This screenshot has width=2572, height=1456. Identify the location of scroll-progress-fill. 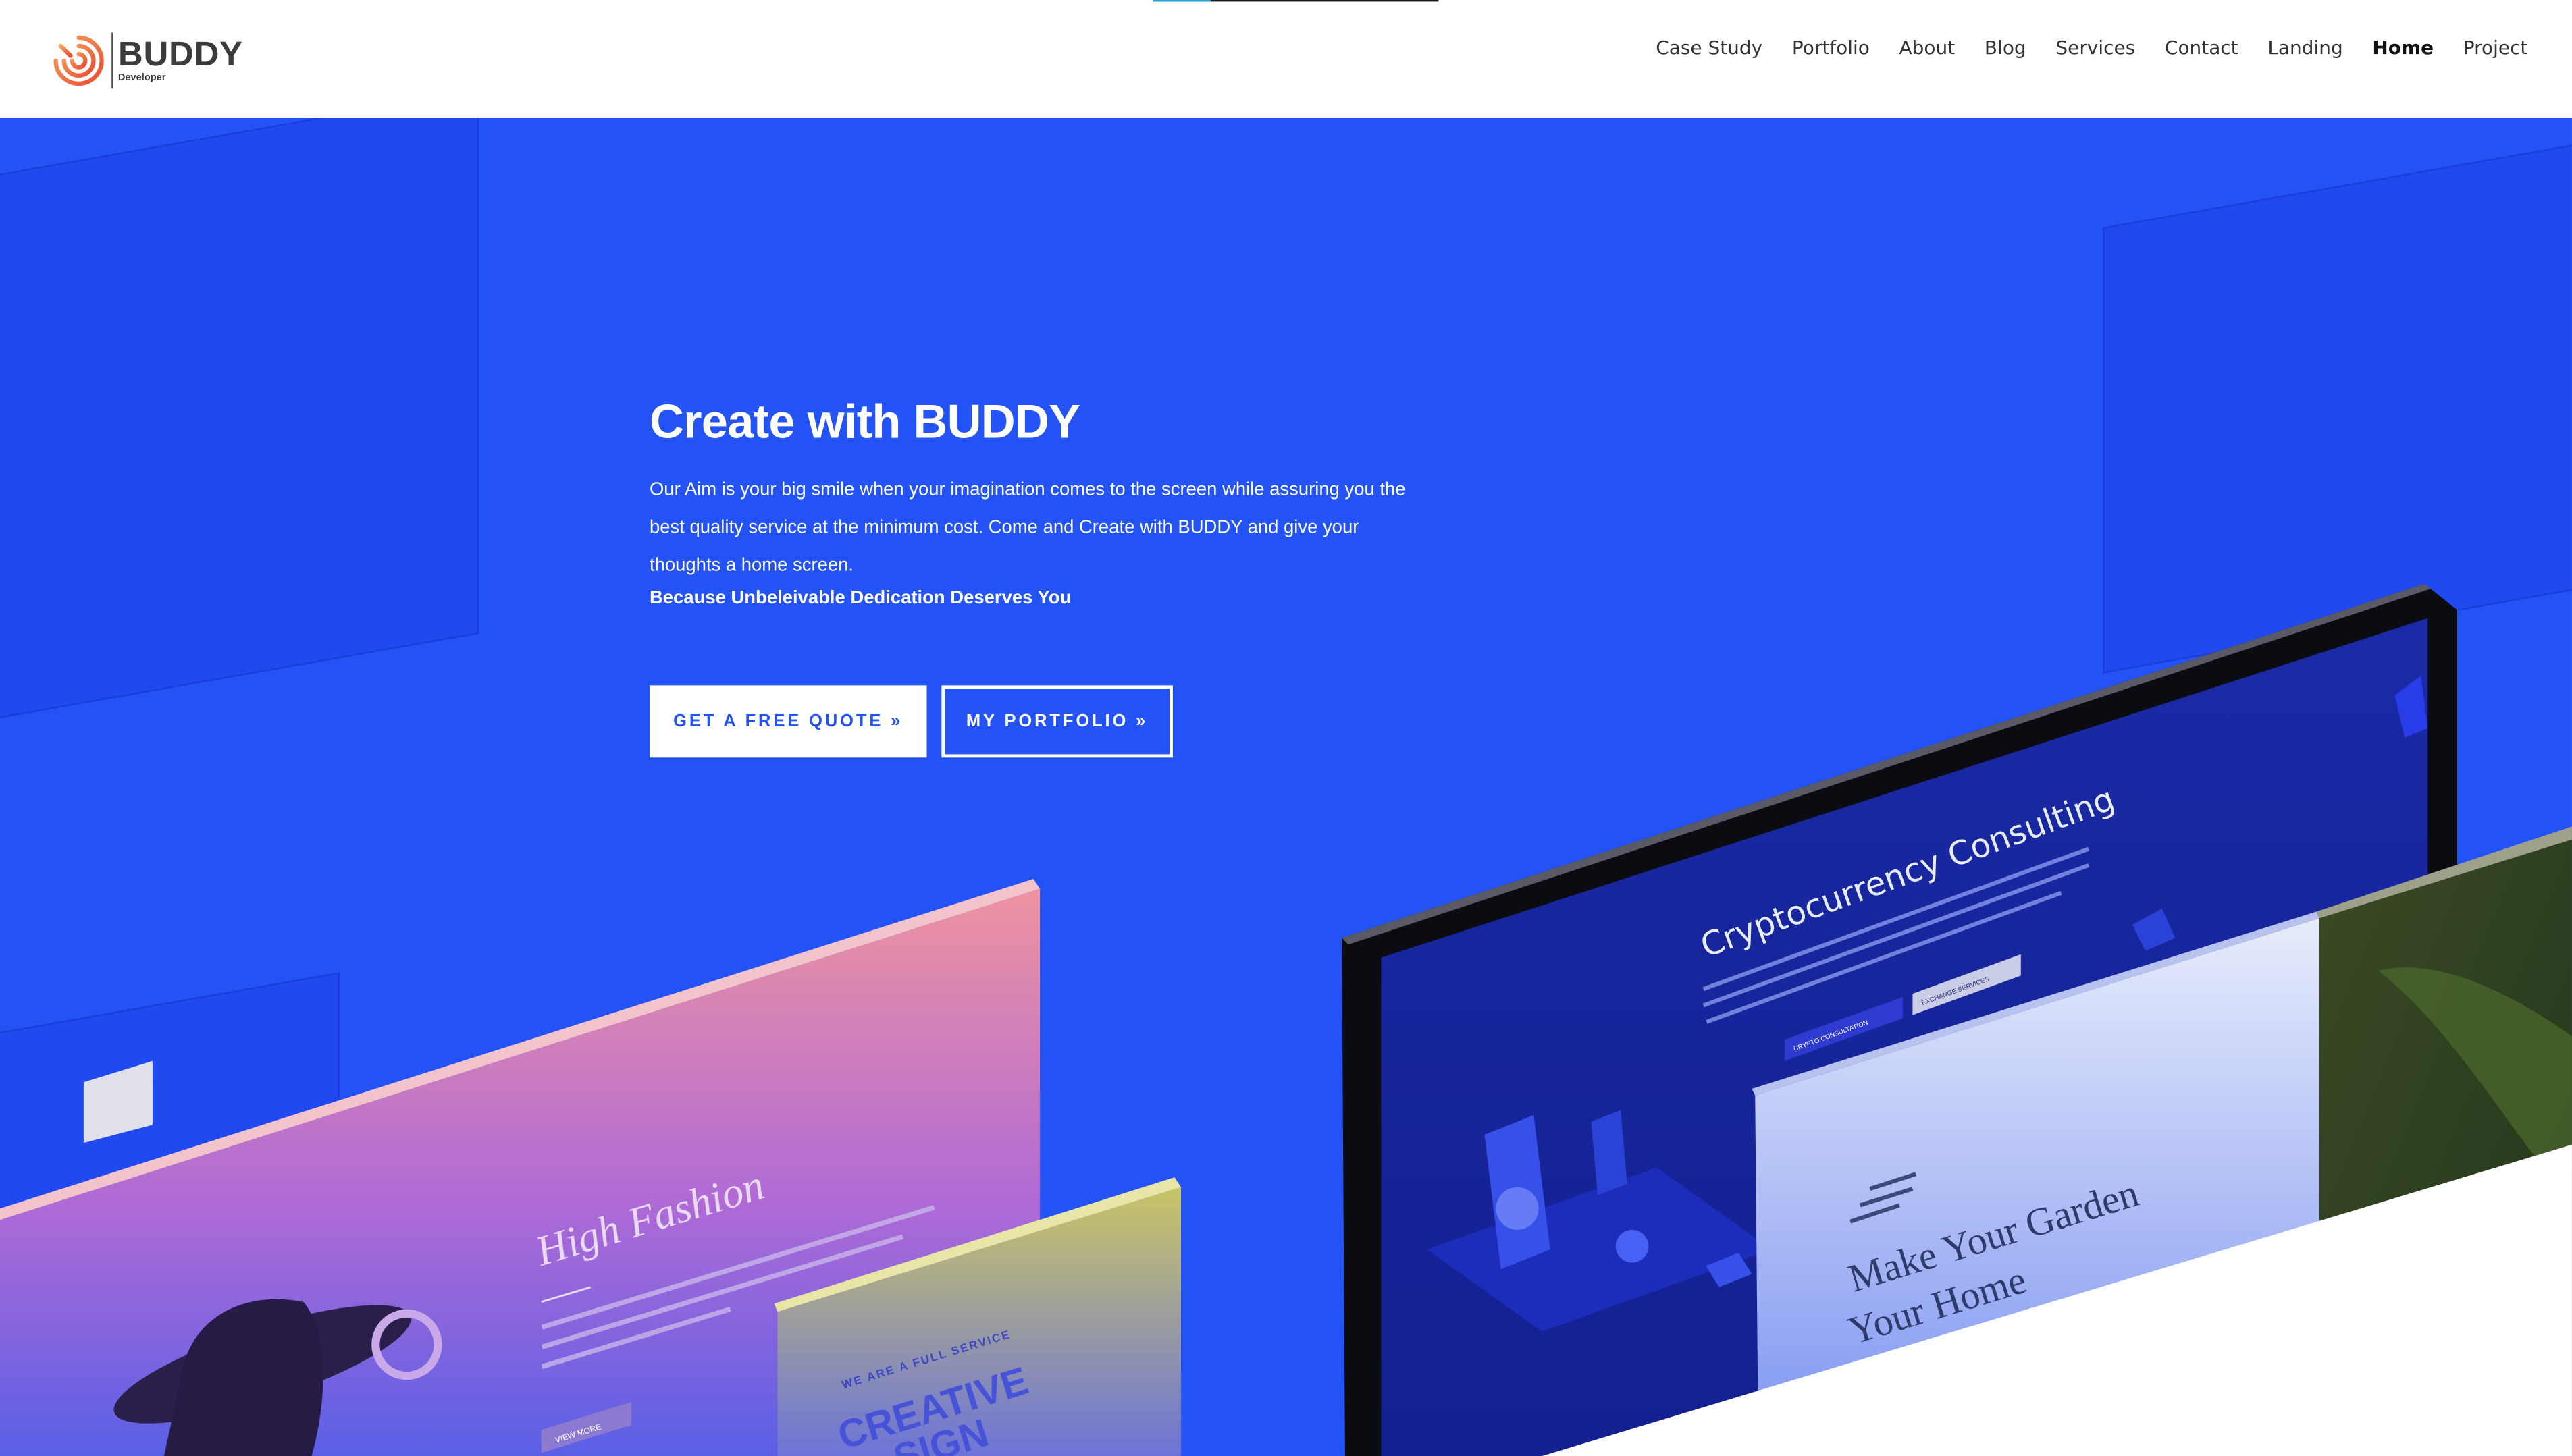
(1182, 1).